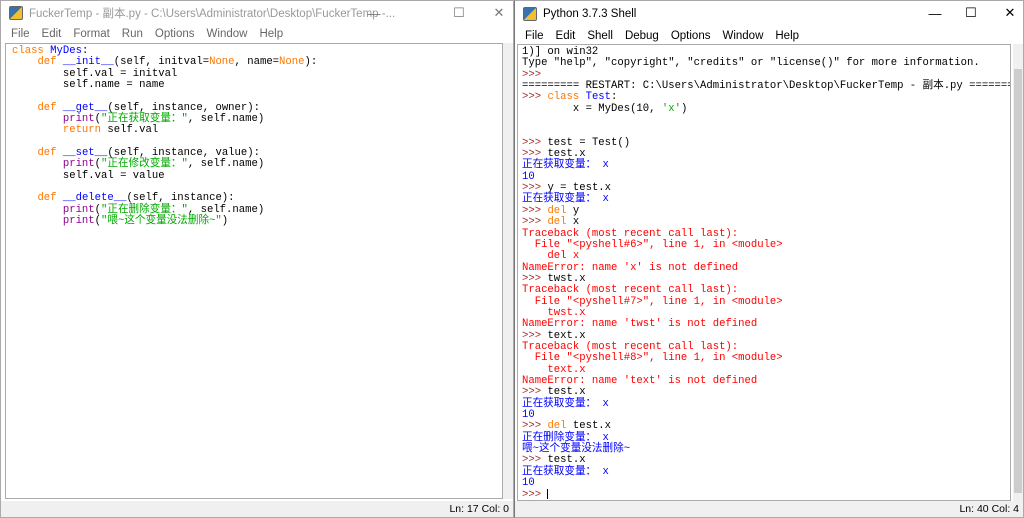 Image resolution: width=1024 pixels, height=518 pixels. Describe the element at coordinates (257, 221) in the screenshot. I see `code-line: print("喂~这个变量没法删除~")` at that location.